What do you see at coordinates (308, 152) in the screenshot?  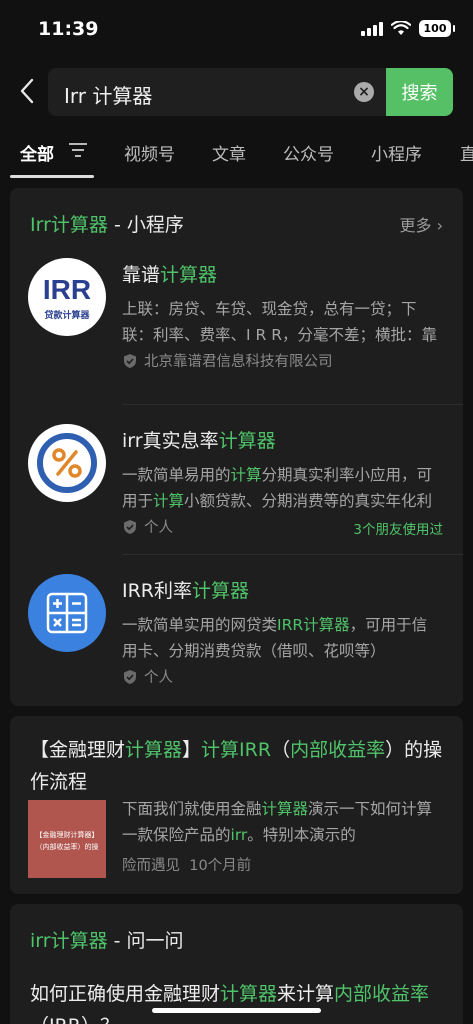 I see `tab-official-accounts: 公众号` at bounding box center [308, 152].